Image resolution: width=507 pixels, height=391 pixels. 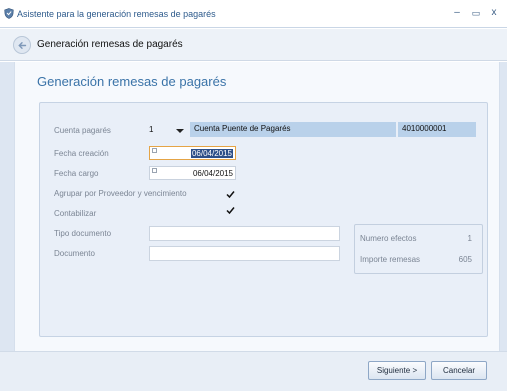 What do you see at coordinates (494, 13) in the screenshot?
I see `close-button: x` at bounding box center [494, 13].